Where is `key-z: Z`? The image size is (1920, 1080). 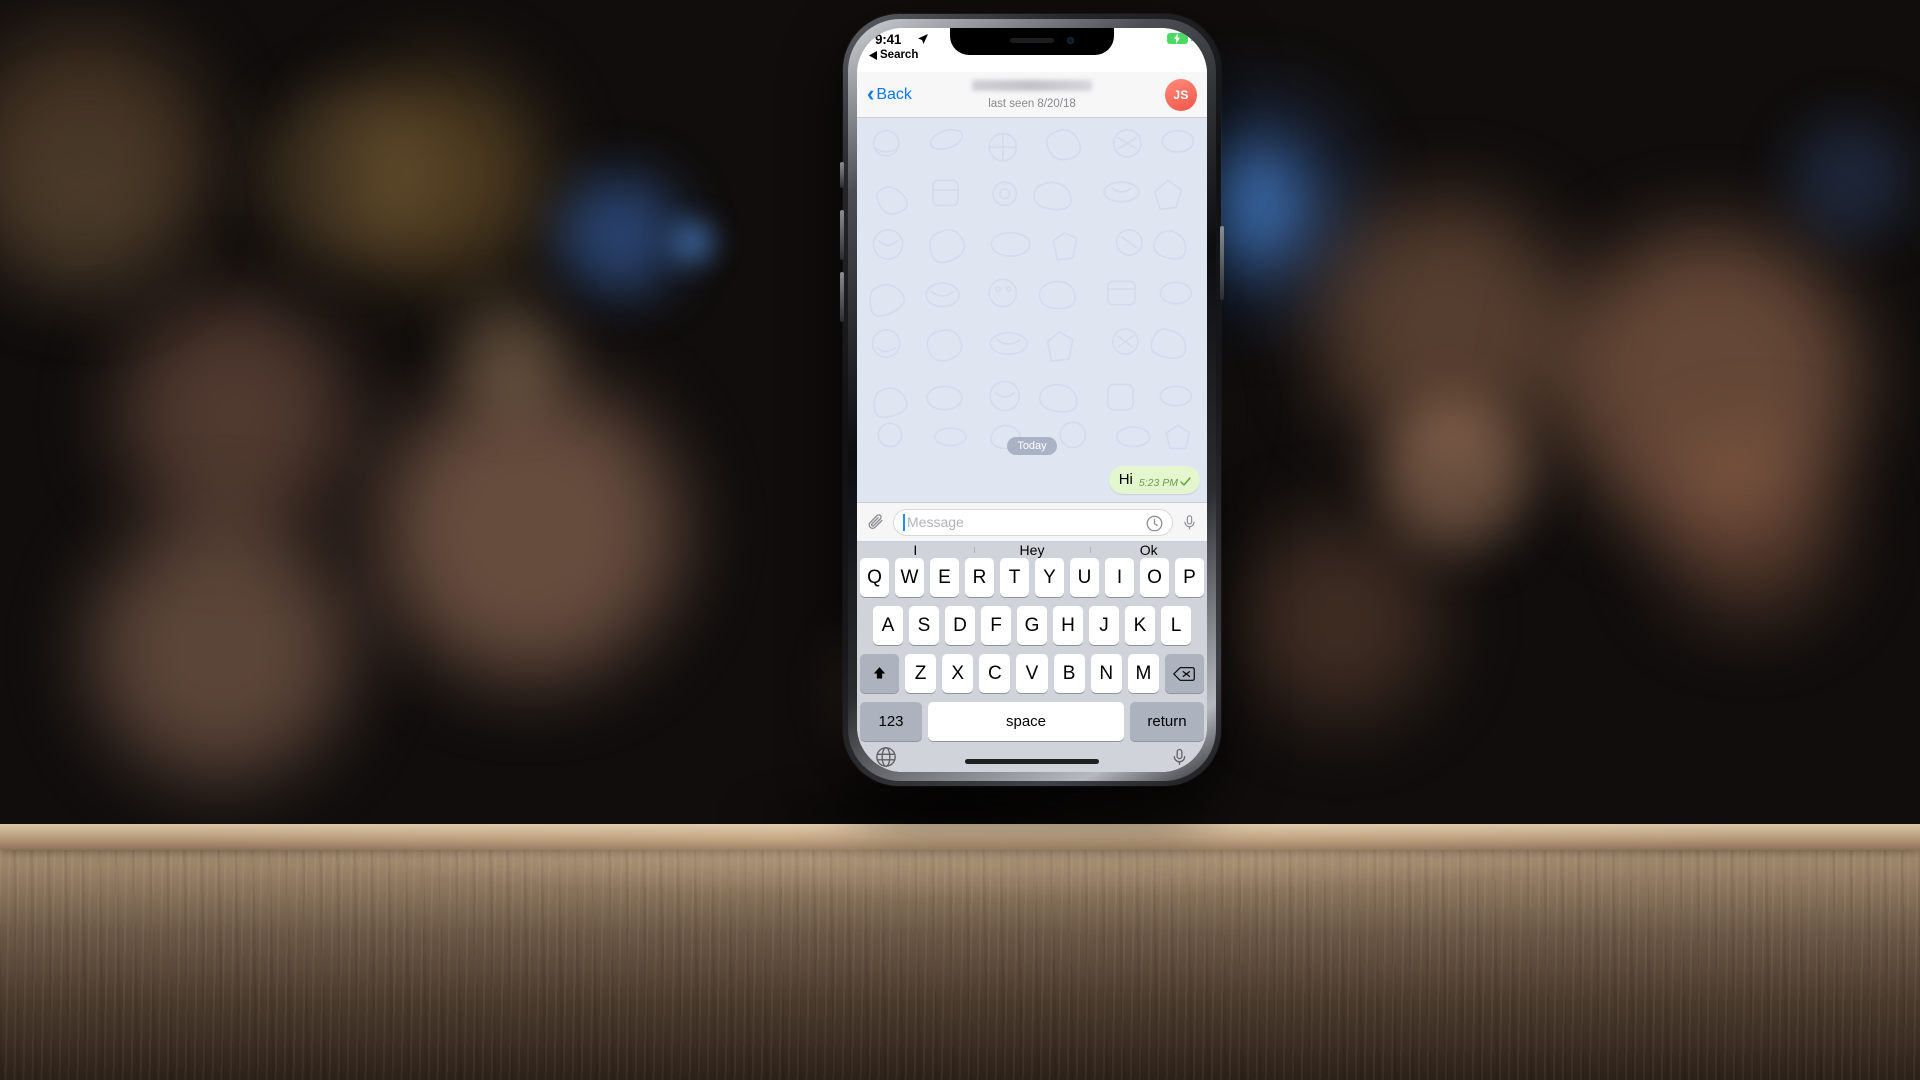
key-z: Z is located at coordinates (921, 673).